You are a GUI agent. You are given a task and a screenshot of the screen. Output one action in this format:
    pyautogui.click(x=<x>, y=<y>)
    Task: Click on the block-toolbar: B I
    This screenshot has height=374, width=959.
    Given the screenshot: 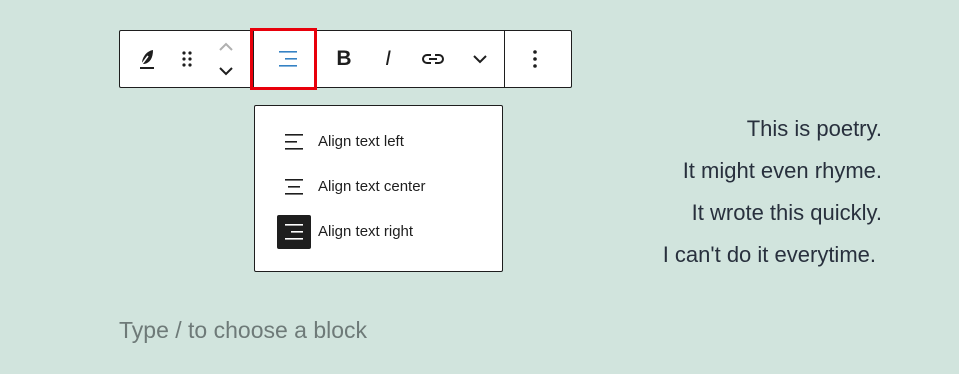 What is the action you would take?
    pyautogui.click(x=345, y=59)
    